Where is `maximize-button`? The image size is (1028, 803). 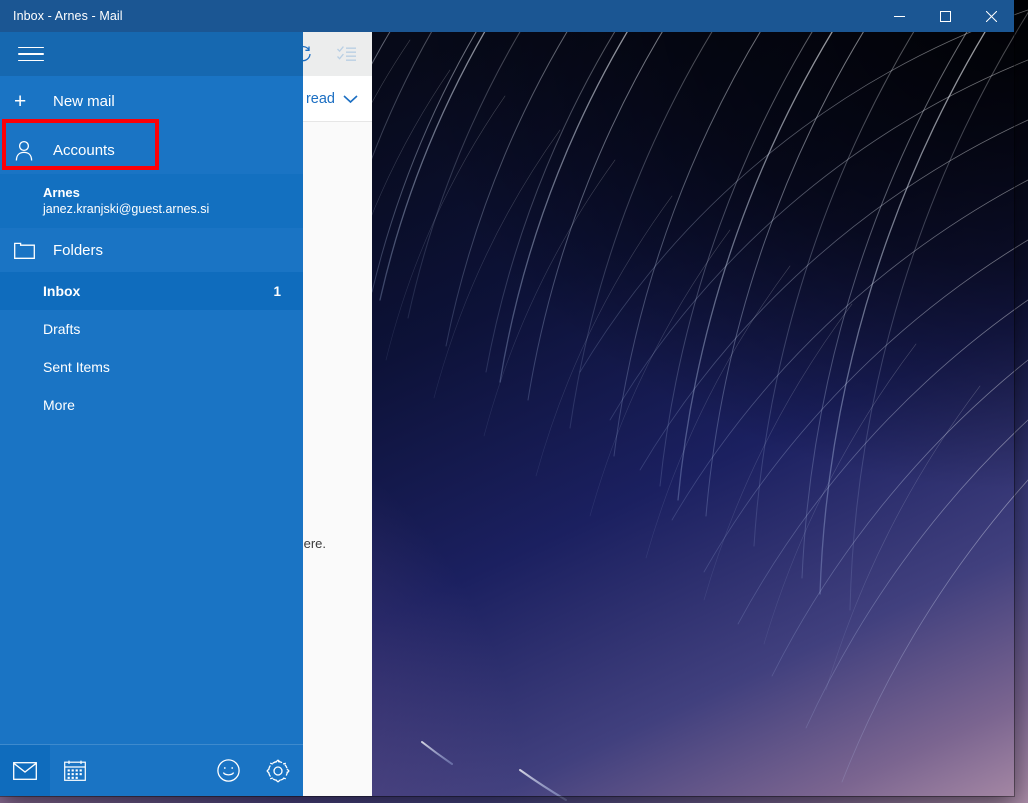
maximize-button is located at coordinates (945, 16).